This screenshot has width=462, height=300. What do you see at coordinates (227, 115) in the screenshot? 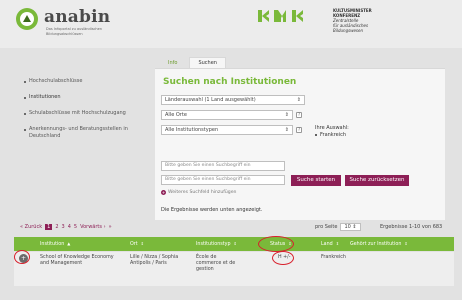
I see `city-select: Alle Orte ⇕` at bounding box center [227, 115].